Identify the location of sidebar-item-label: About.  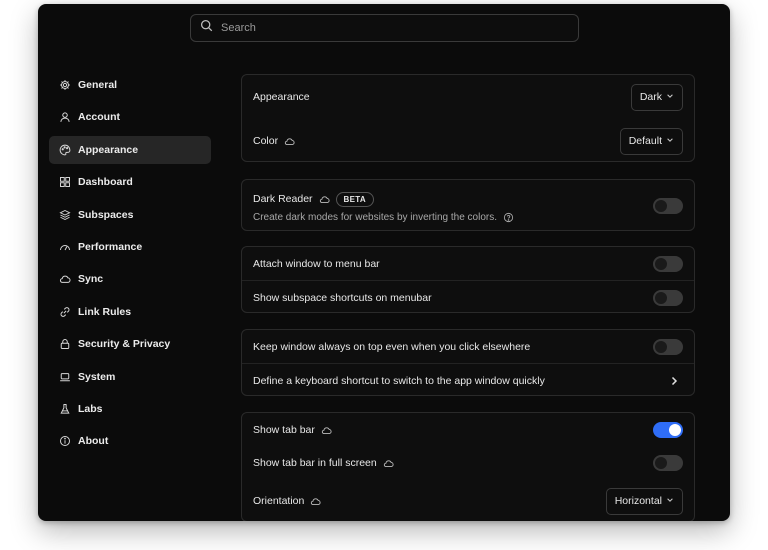
(93, 441).